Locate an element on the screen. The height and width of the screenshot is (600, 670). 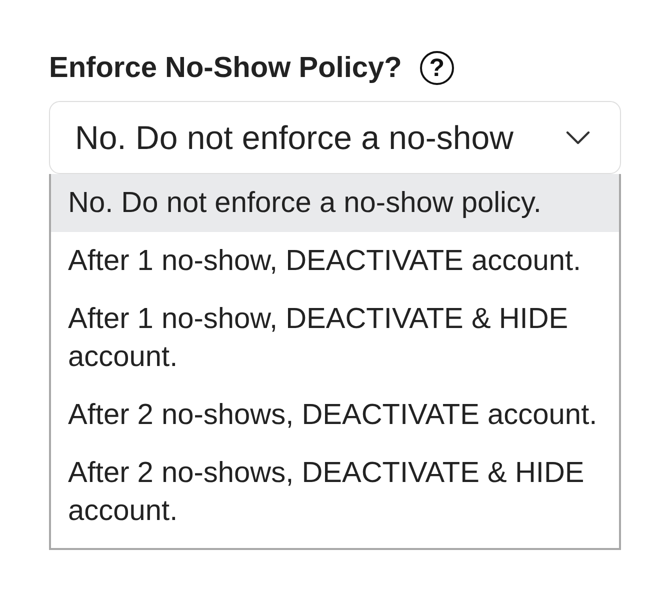
policy-select: No. Do not enforce a no-show is located at coordinates (335, 137).